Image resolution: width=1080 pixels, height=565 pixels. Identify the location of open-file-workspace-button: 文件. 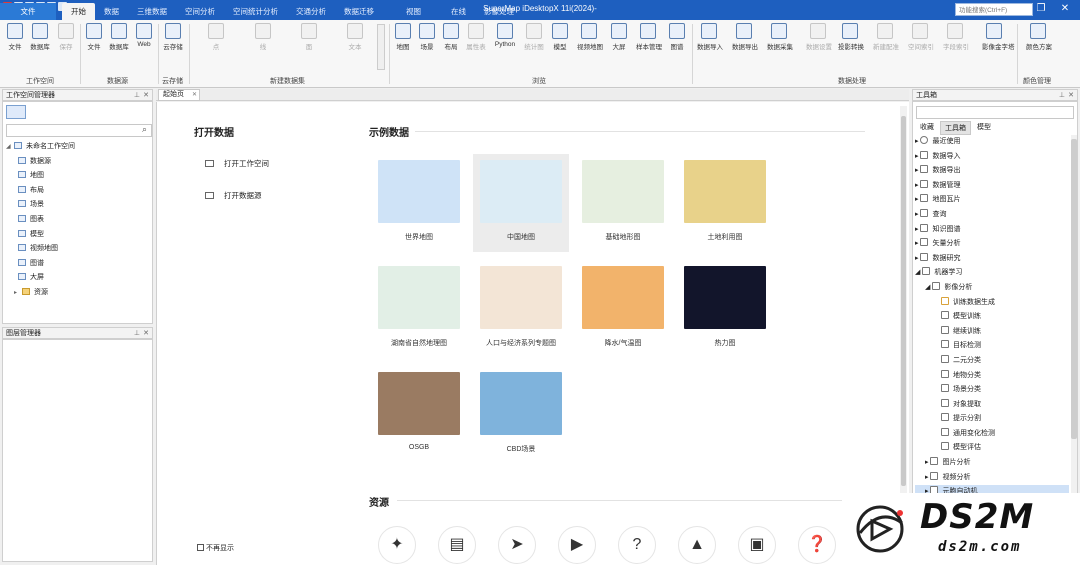
(15, 37).